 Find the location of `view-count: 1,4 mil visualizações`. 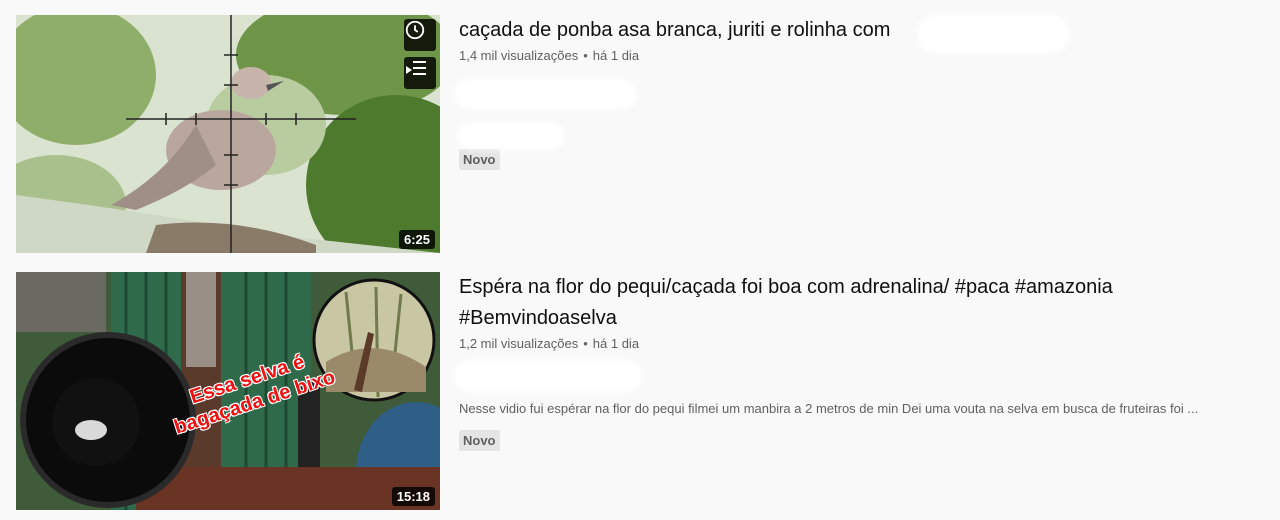

view-count: 1,4 mil visualizações is located at coordinates (519, 55).